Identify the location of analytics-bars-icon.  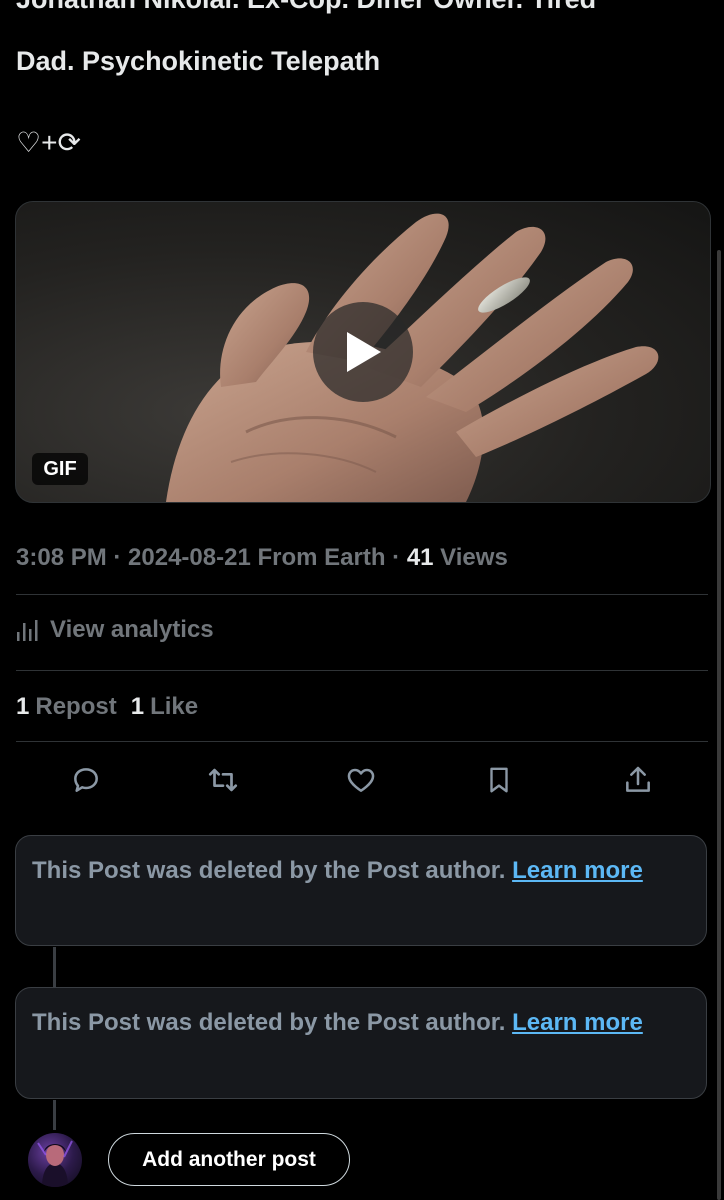
(27, 630).